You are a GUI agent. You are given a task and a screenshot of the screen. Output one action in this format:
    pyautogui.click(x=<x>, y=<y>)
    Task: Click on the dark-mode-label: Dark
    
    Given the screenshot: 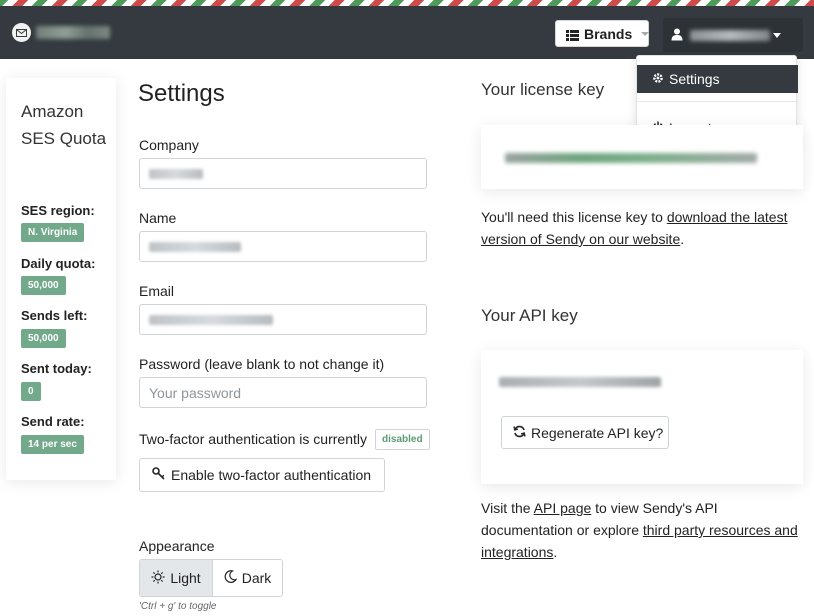 What is the action you would take?
    pyautogui.click(x=256, y=578)
    